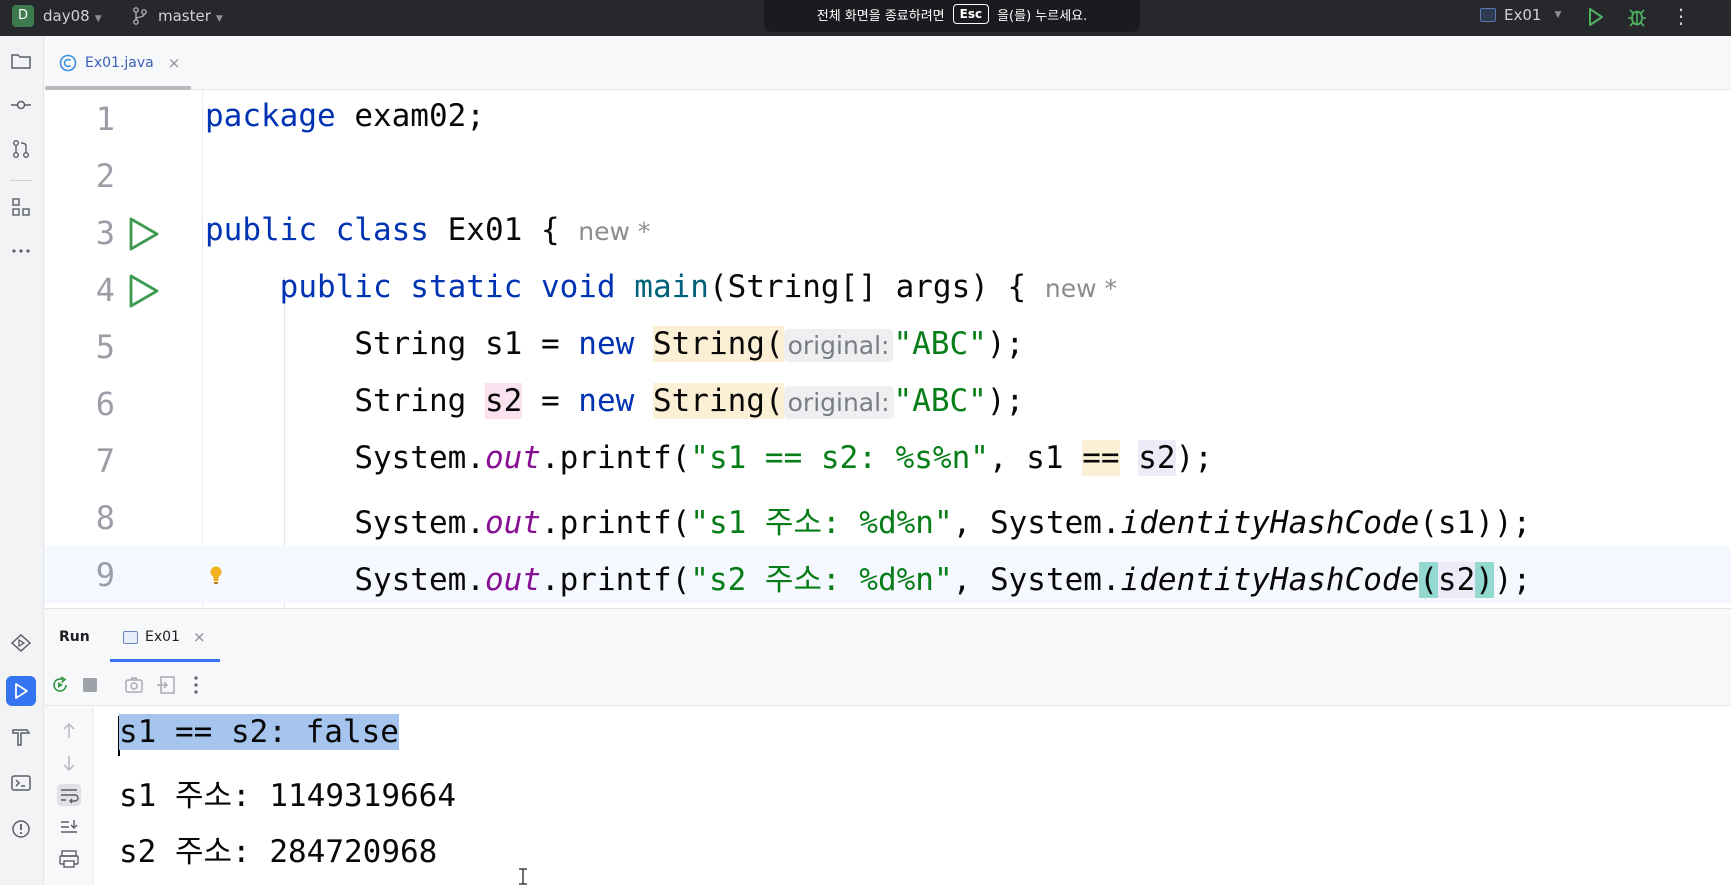 The width and height of the screenshot is (1731, 885). I want to click on line-number: 2, so click(105, 176).